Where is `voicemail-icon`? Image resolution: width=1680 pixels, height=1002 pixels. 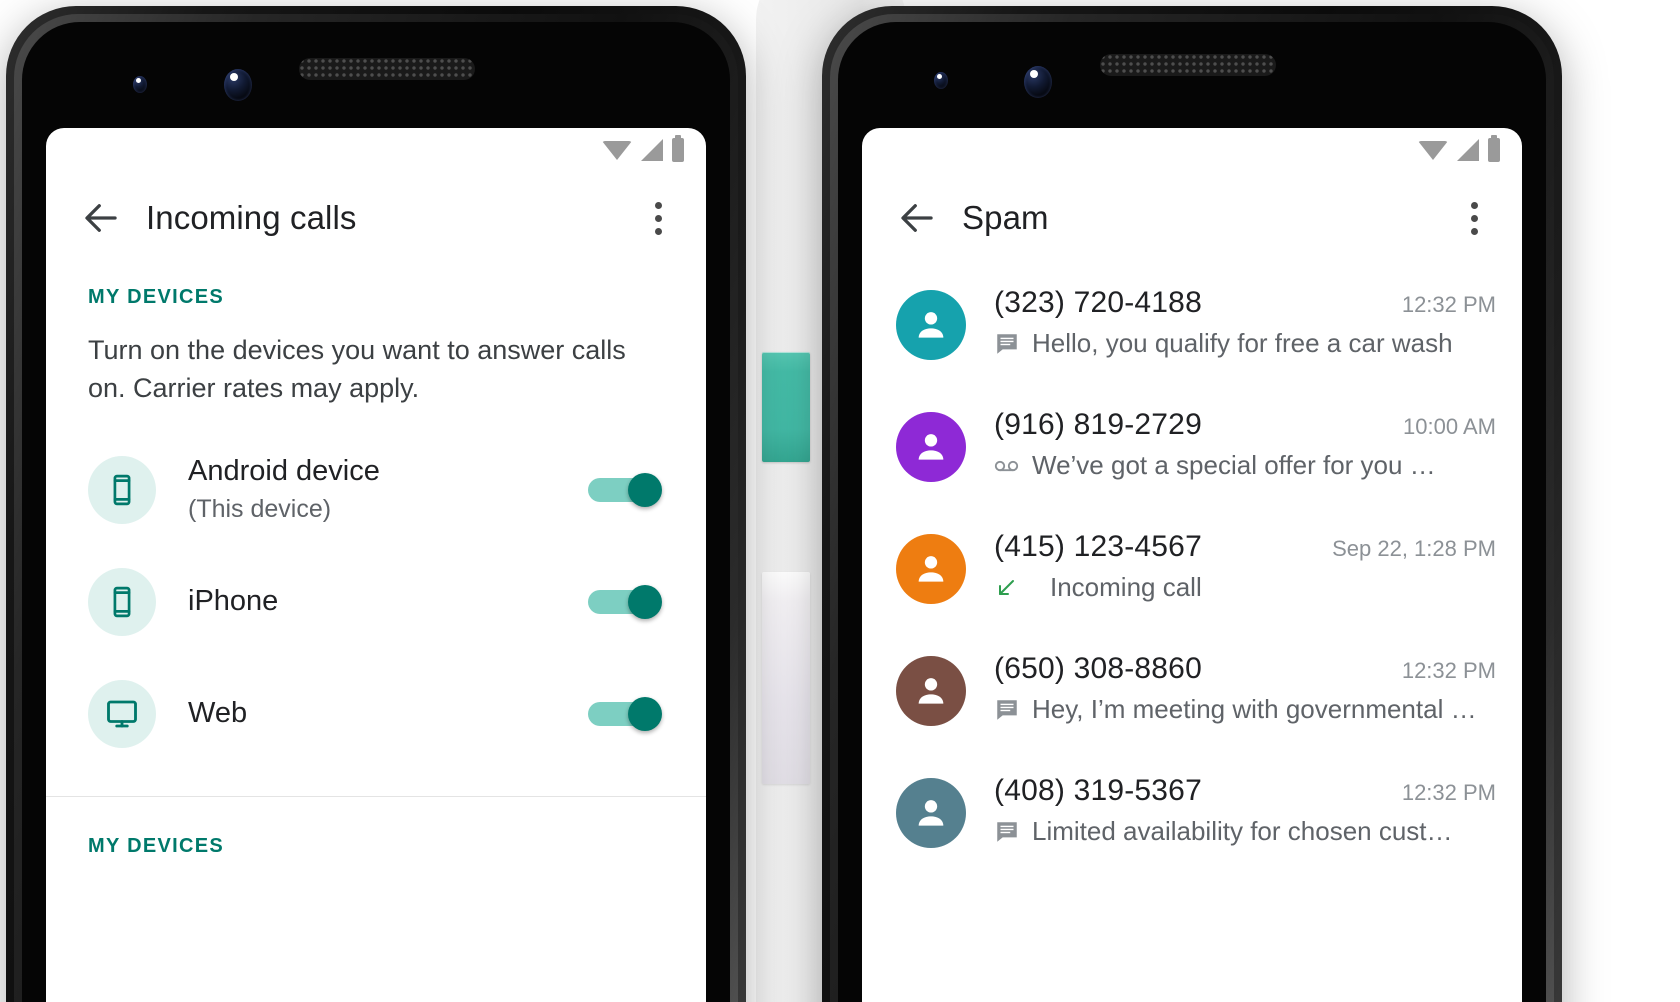 voicemail-icon is located at coordinates (1009, 466).